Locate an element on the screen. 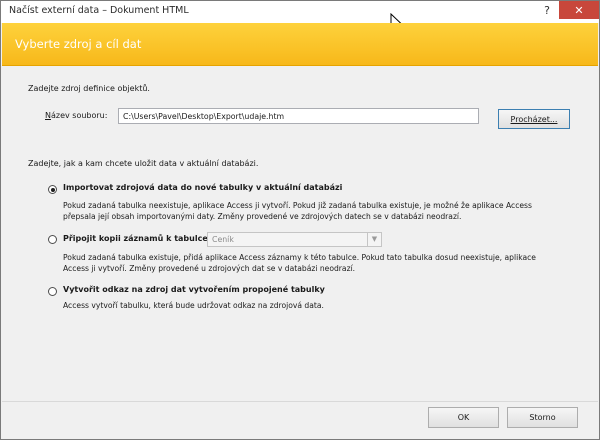 The width and height of the screenshot is (600, 440). header-banner: Vyberte zdroj a cíl dat is located at coordinates (300, 44).